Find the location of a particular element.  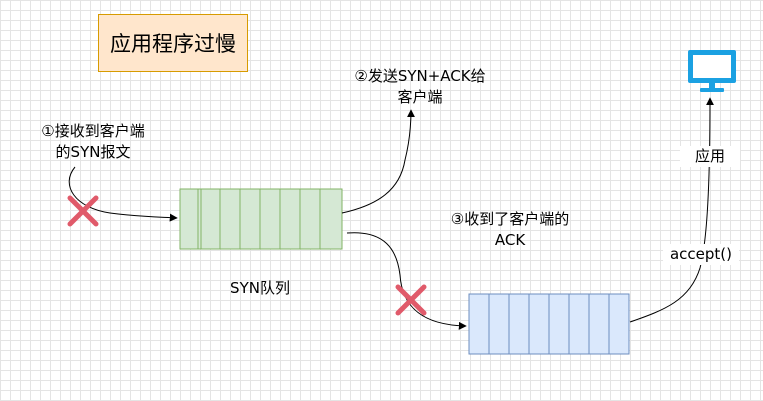

app-label: 应用 is located at coordinates (710, 156).